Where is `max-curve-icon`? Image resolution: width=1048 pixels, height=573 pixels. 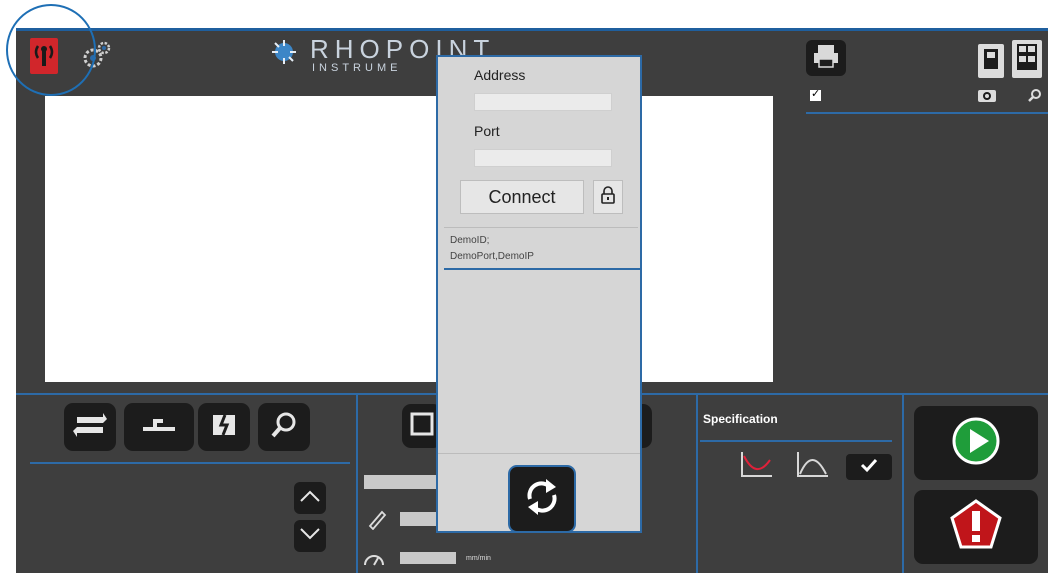
max-curve-icon is located at coordinates (812, 467).